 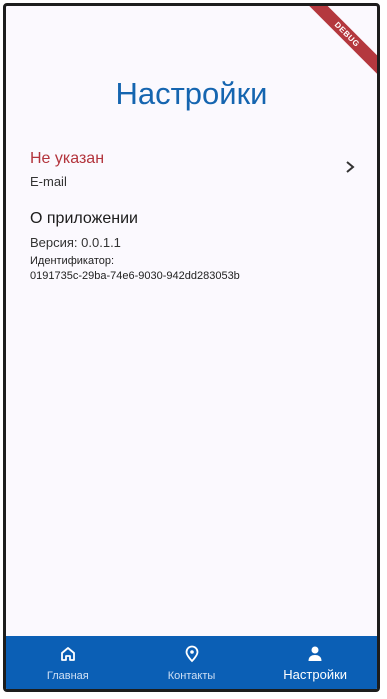 I want to click on nav-item-home: Главная, so click(x=68, y=662).